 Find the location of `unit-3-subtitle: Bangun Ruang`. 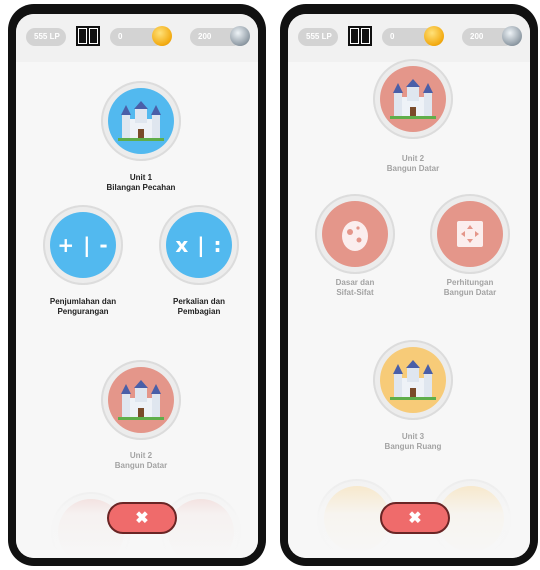

unit-3-subtitle: Bangun Ruang is located at coordinates (413, 446).